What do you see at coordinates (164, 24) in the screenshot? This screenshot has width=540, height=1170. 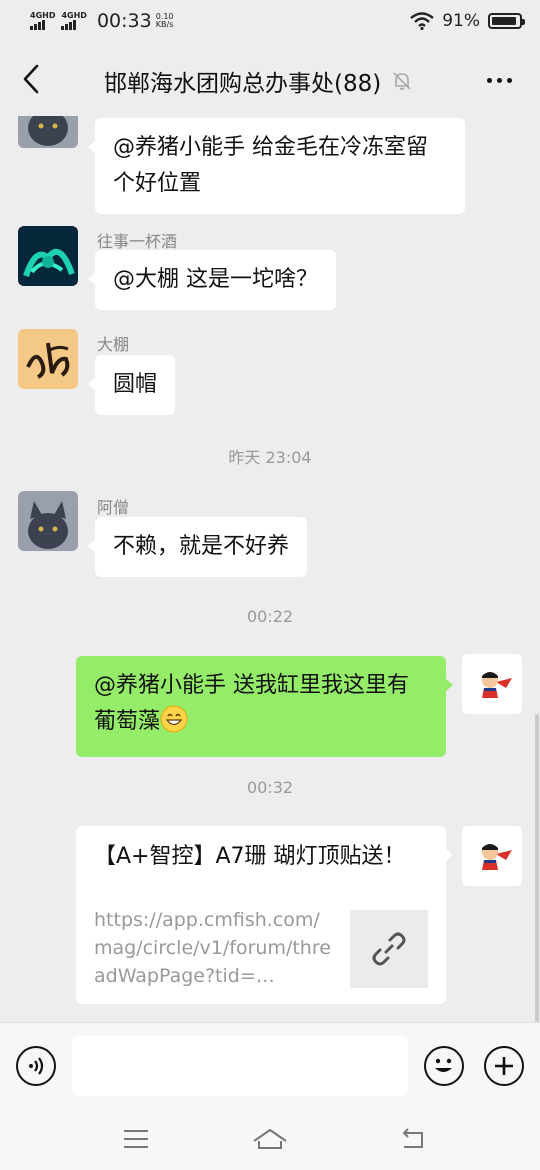 I see `speed-unit: KB/s` at bounding box center [164, 24].